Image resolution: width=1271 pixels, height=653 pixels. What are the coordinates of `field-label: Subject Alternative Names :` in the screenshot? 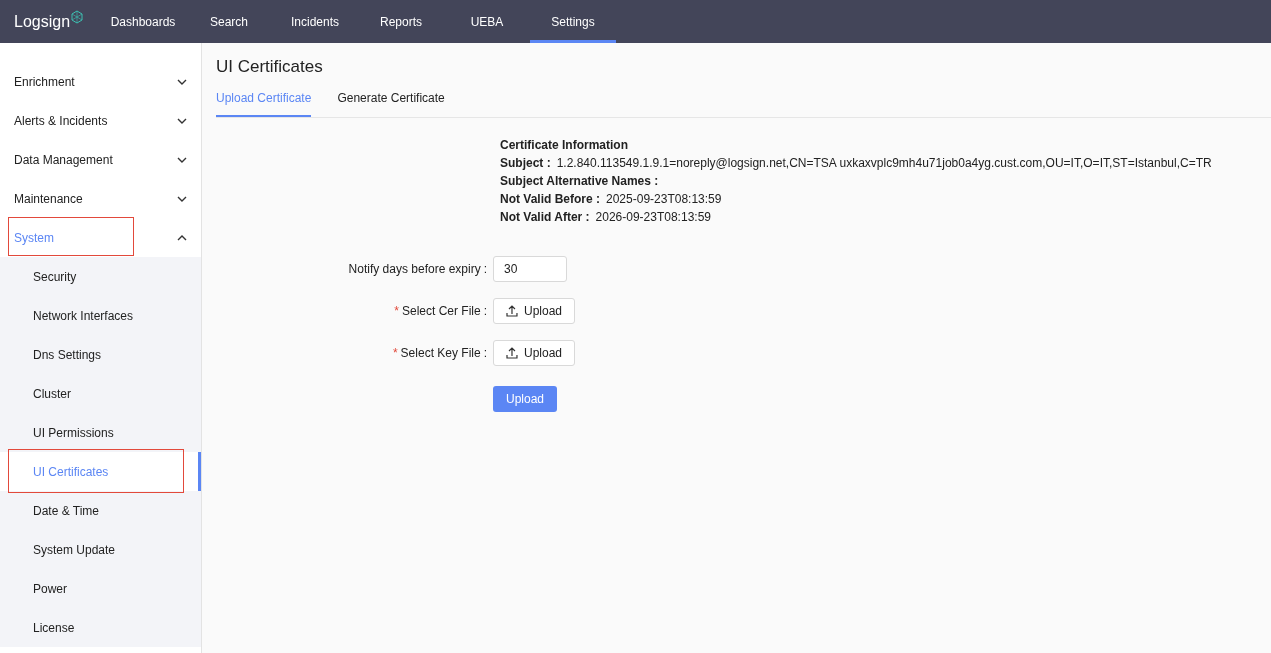 It's located at (579, 181).